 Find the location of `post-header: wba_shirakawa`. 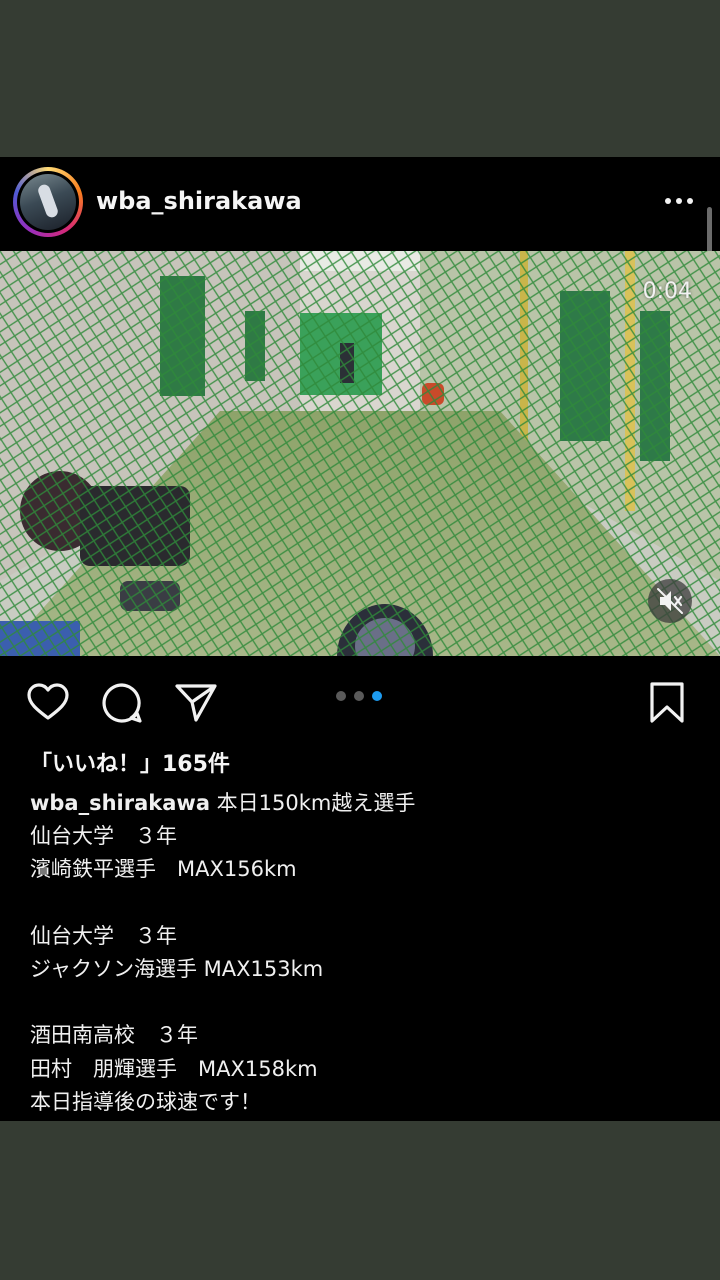

post-header: wba_shirakawa is located at coordinates (360, 217).